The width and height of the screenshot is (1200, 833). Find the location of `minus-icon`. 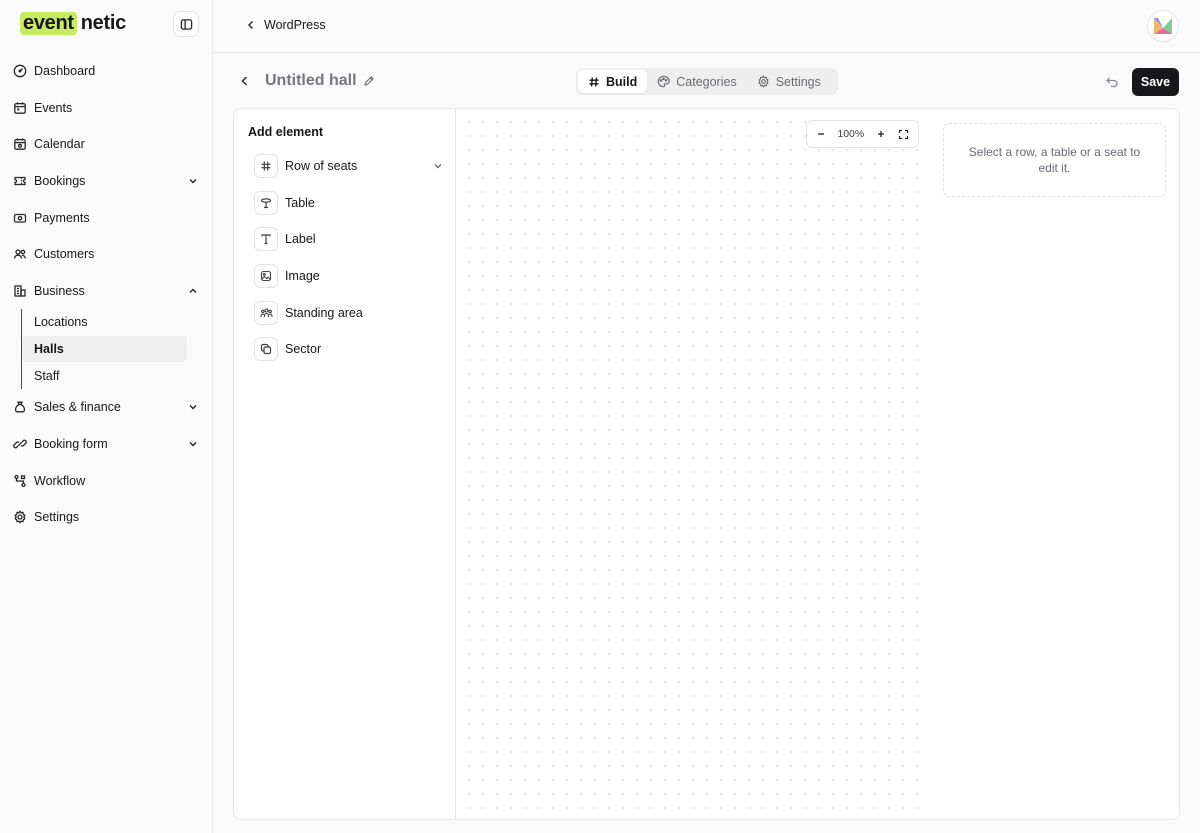

minus-icon is located at coordinates (821, 134).